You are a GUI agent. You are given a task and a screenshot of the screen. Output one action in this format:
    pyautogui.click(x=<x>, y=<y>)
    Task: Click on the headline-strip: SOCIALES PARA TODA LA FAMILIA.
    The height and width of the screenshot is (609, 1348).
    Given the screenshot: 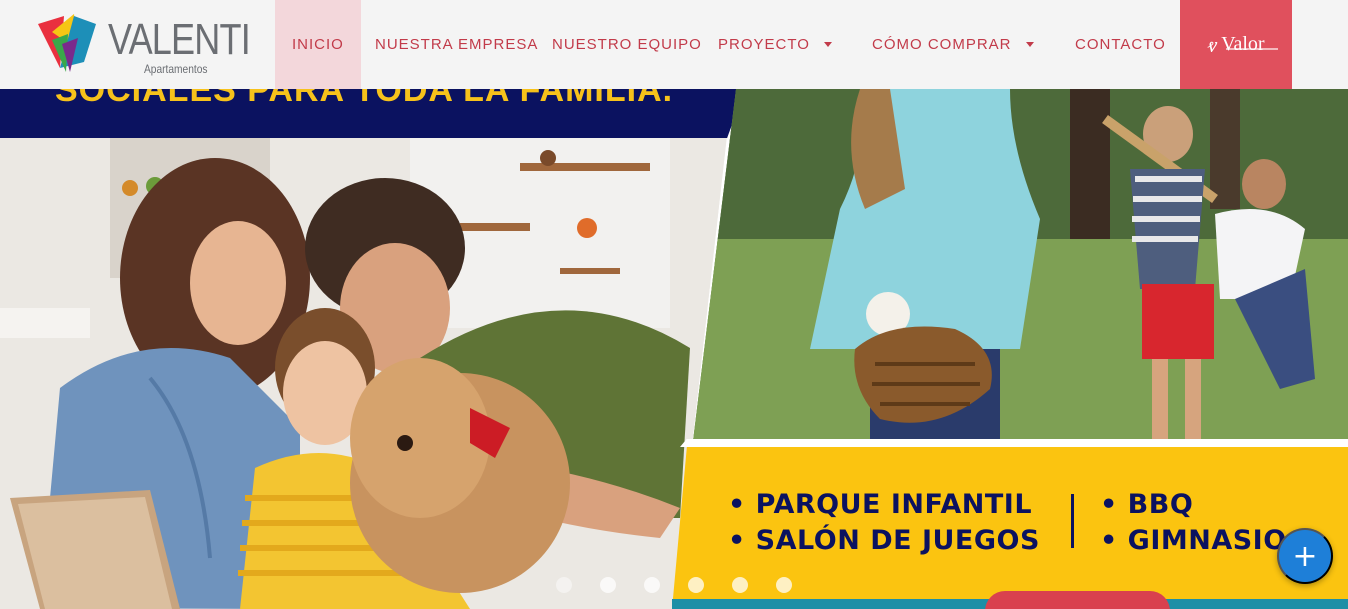 What is the action you would take?
    pyautogui.click(x=372, y=113)
    